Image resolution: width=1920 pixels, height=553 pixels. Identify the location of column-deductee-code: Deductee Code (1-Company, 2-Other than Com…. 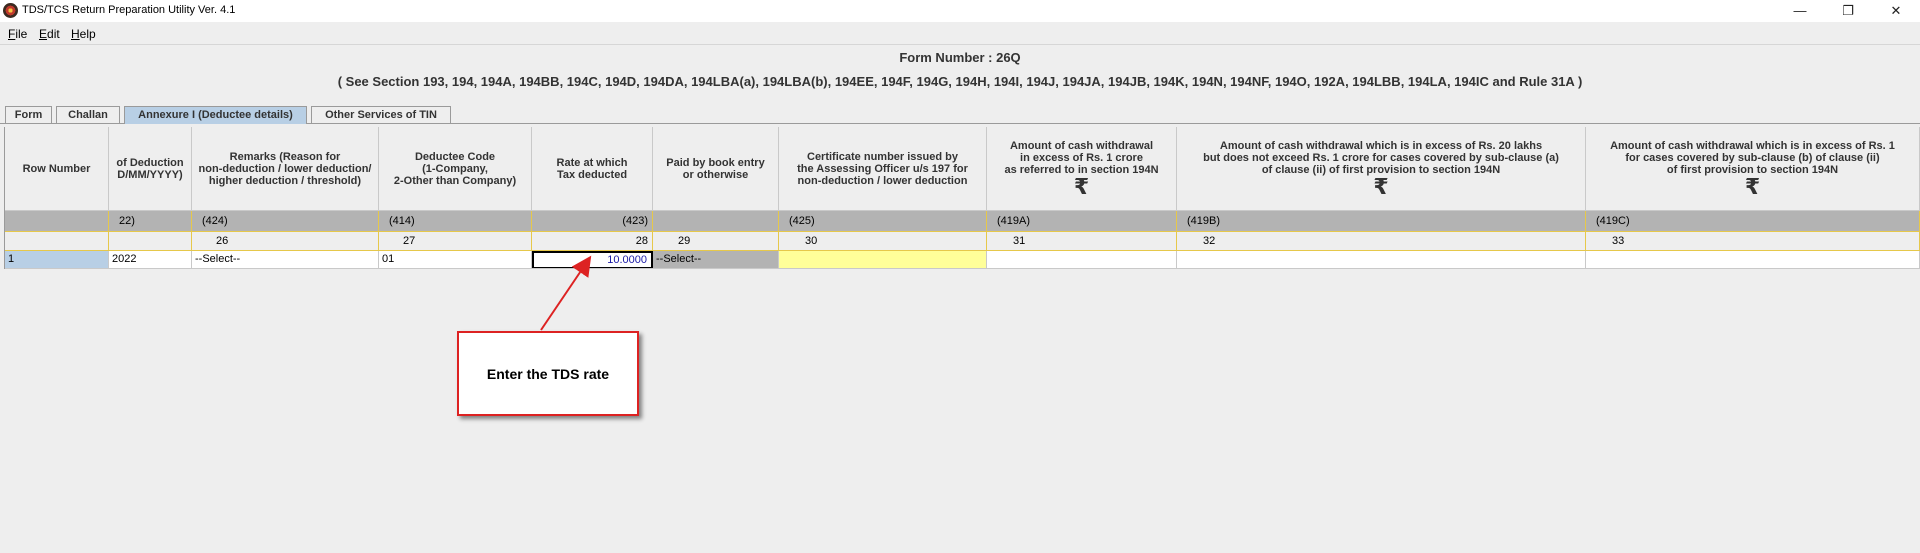
(455, 198).